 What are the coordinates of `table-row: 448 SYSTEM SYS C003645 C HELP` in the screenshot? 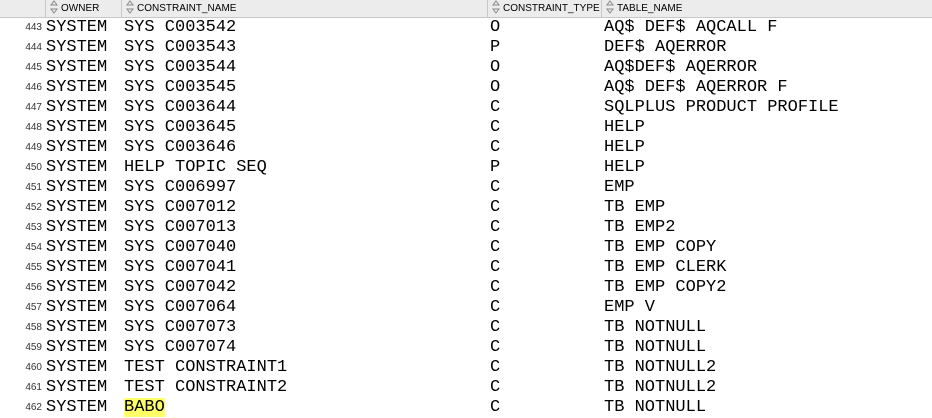 It's located at (466, 128).